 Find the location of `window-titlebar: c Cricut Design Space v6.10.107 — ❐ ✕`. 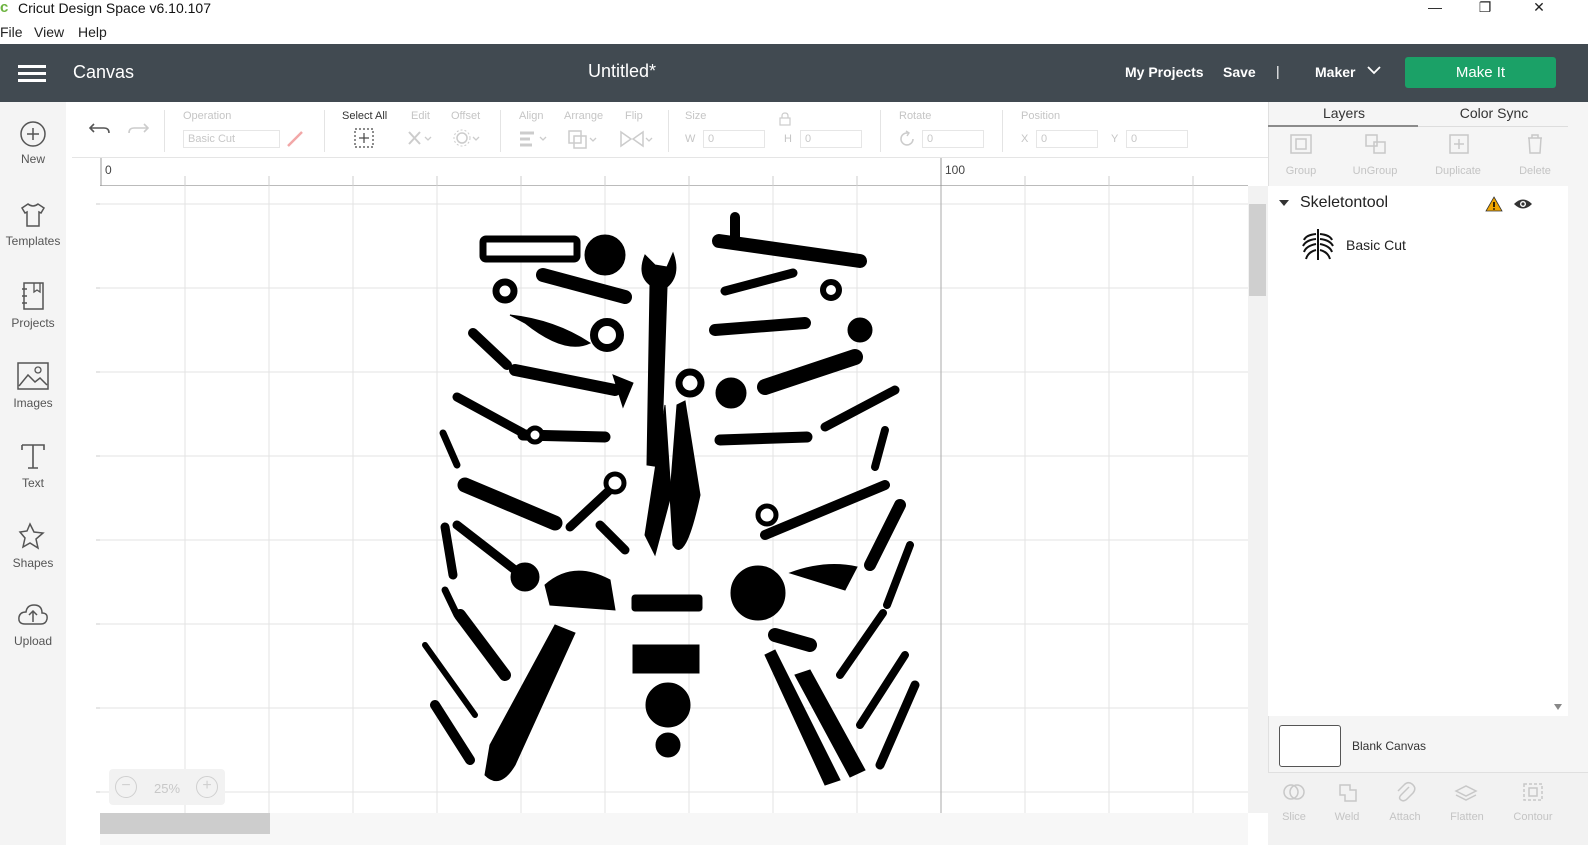

window-titlebar: c Cricut Design Space v6.10.107 — ❐ ✕ is located at coordinates (794, 9).